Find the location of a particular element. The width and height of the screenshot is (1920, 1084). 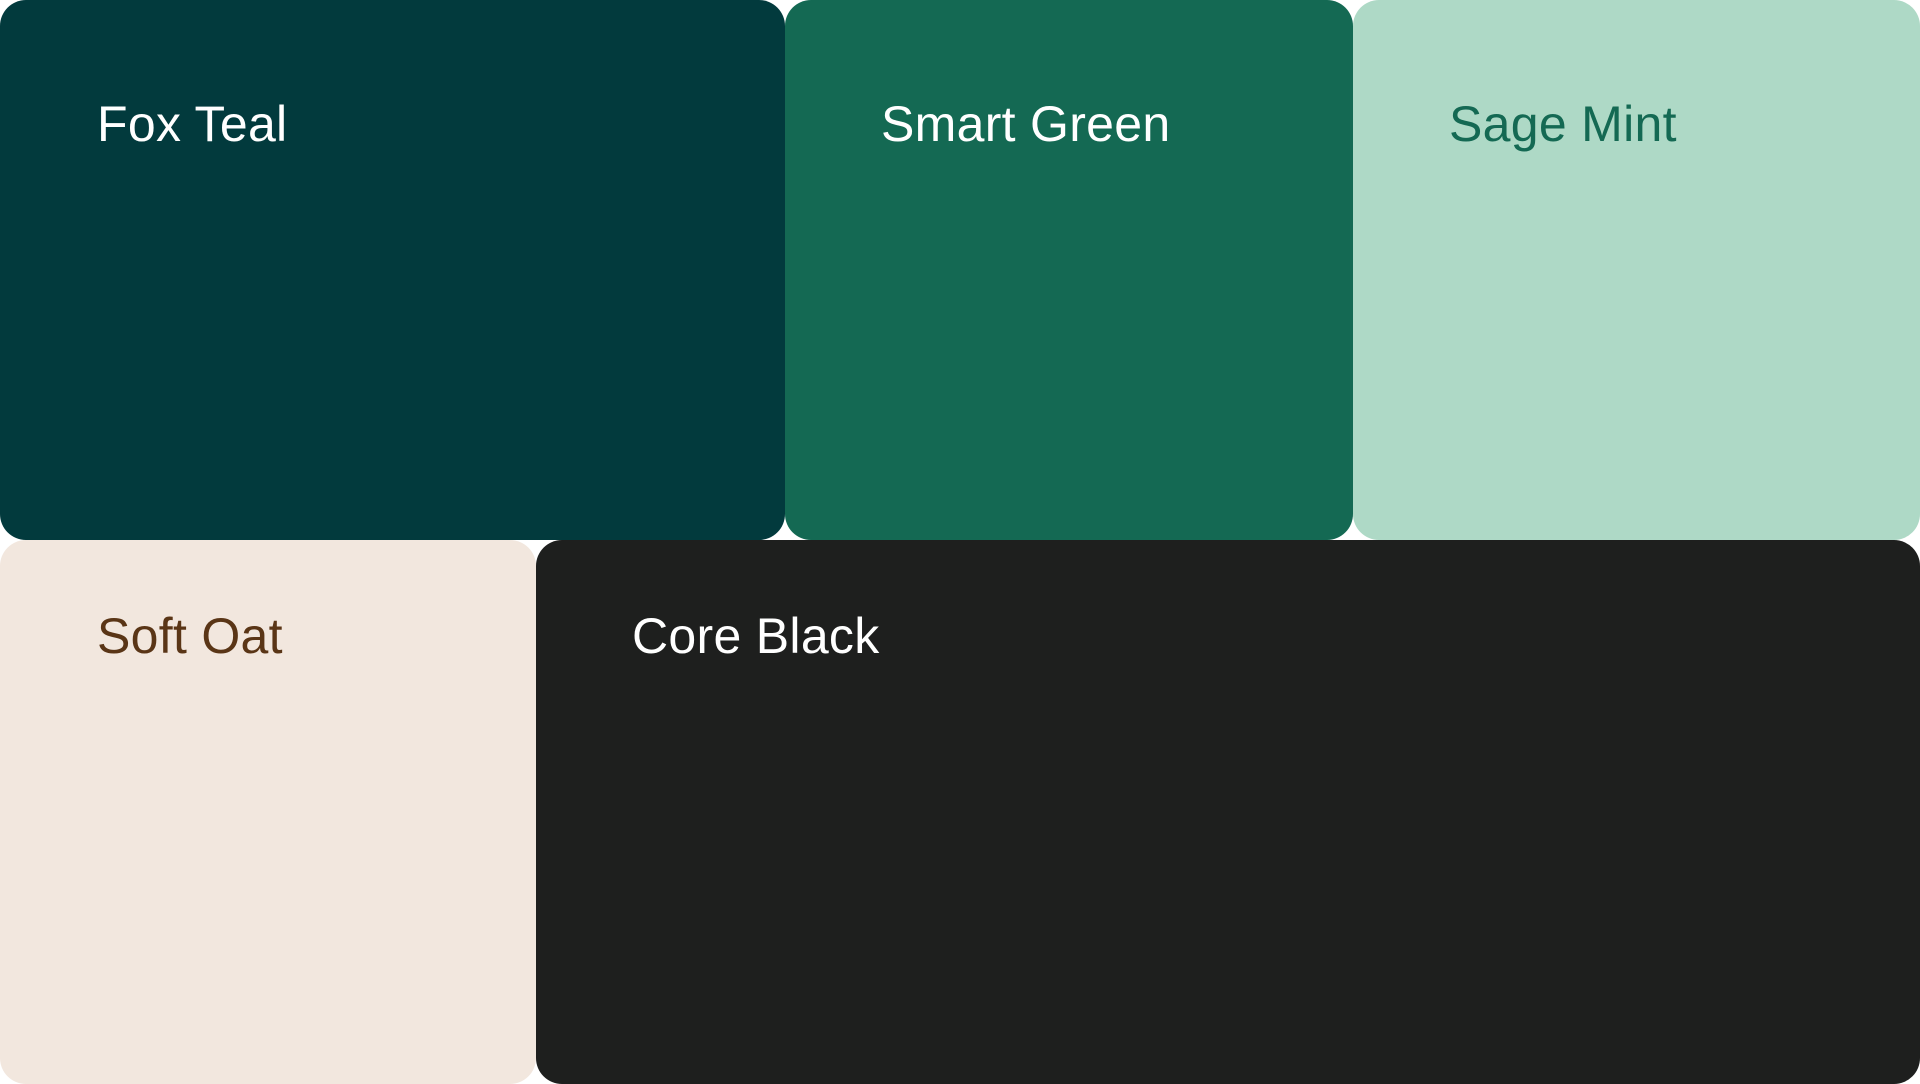

swatch-sage-mint: Sage Mint is located at coordinates (1636, 270).